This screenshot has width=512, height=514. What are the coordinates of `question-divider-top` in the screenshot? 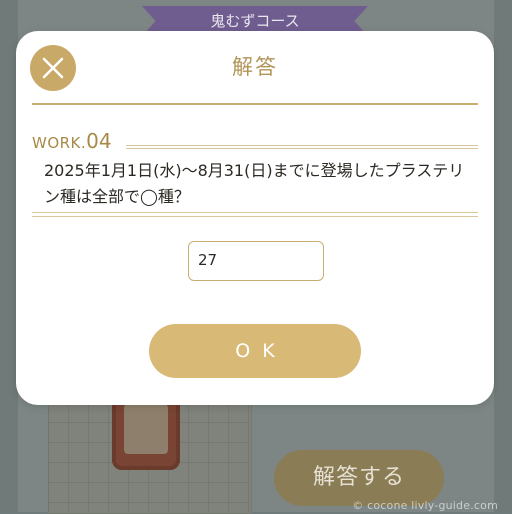 It's located at (255, 212).